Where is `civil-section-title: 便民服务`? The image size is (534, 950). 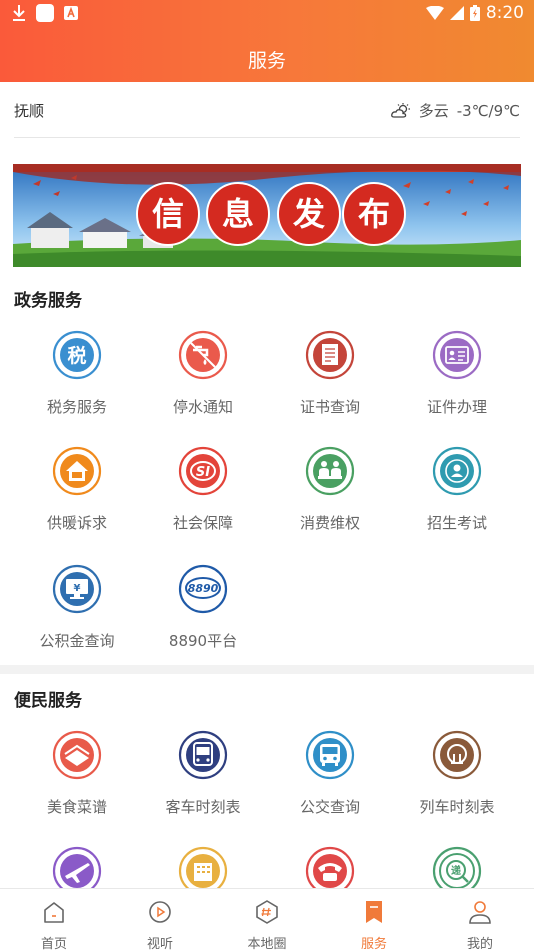 civil-section-title: 便民服务 is located at coordinates (48, 701).